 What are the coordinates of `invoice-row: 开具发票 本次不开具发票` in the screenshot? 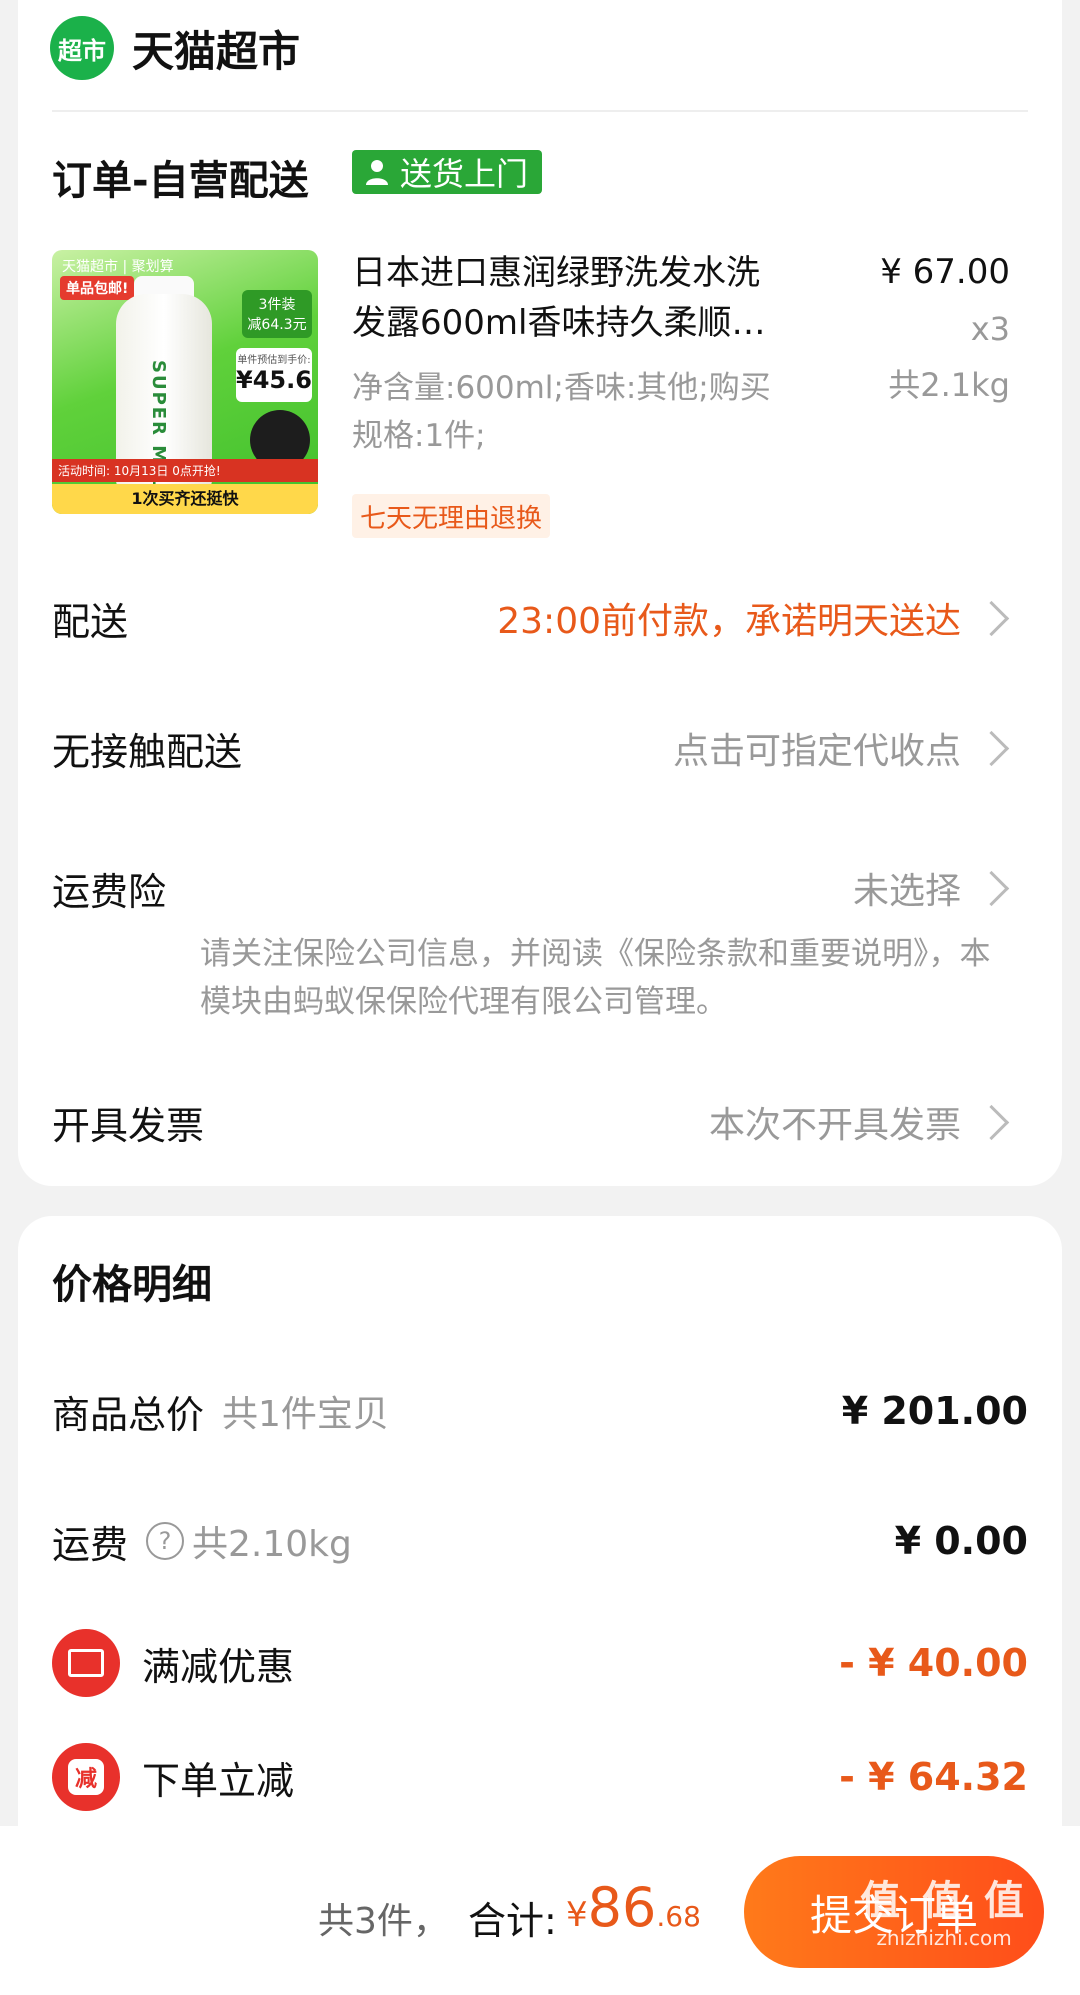 It's located at (531, 1122).